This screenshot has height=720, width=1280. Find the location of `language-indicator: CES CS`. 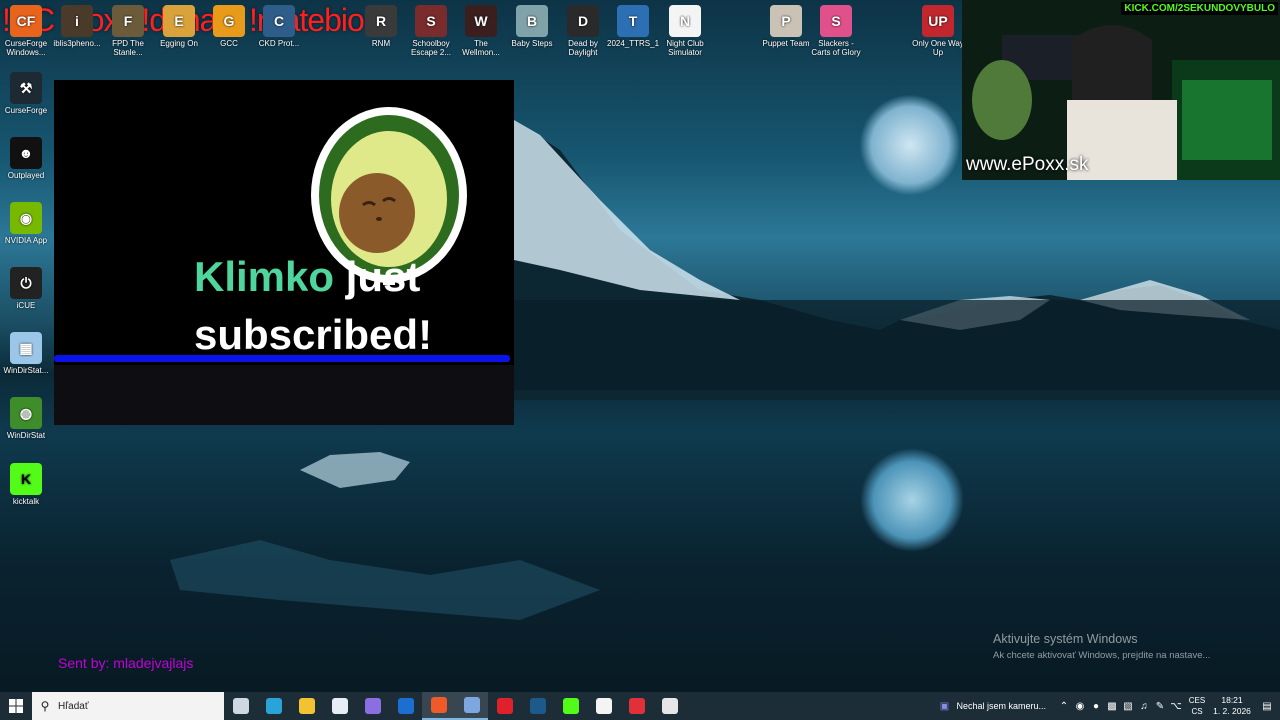

language-indicator: CES CS is located at coordinates (1197, 706).